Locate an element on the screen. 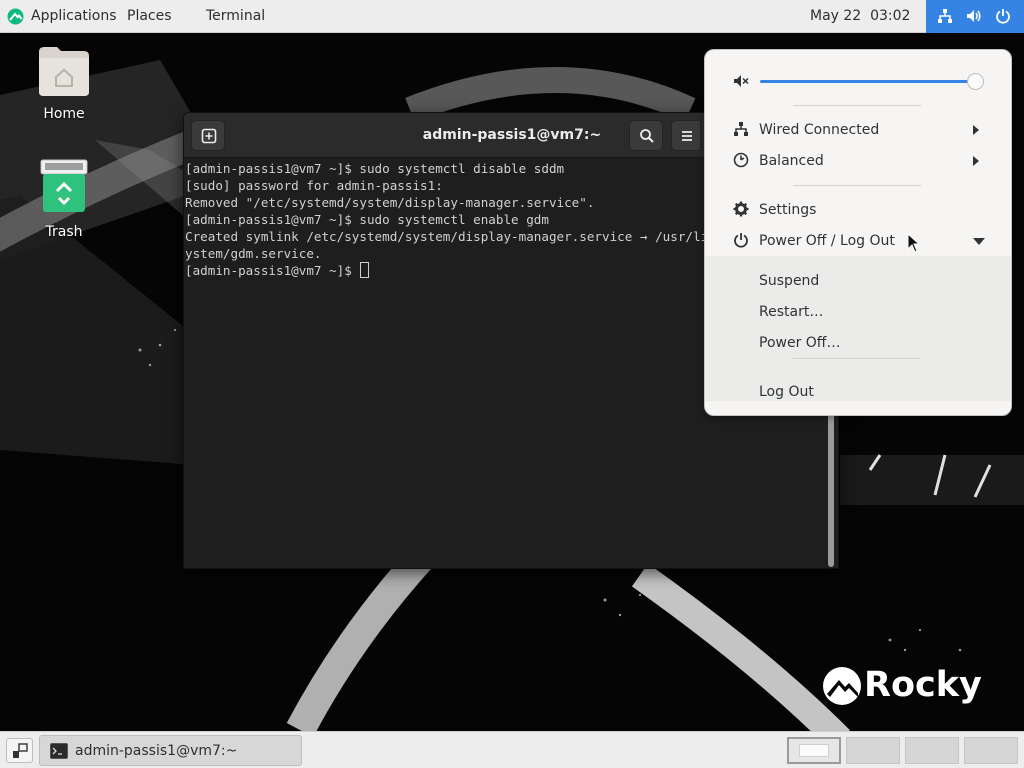  taskbar-item-label: admin-passis1@vm7:~ is located at coordinates (156, 751).